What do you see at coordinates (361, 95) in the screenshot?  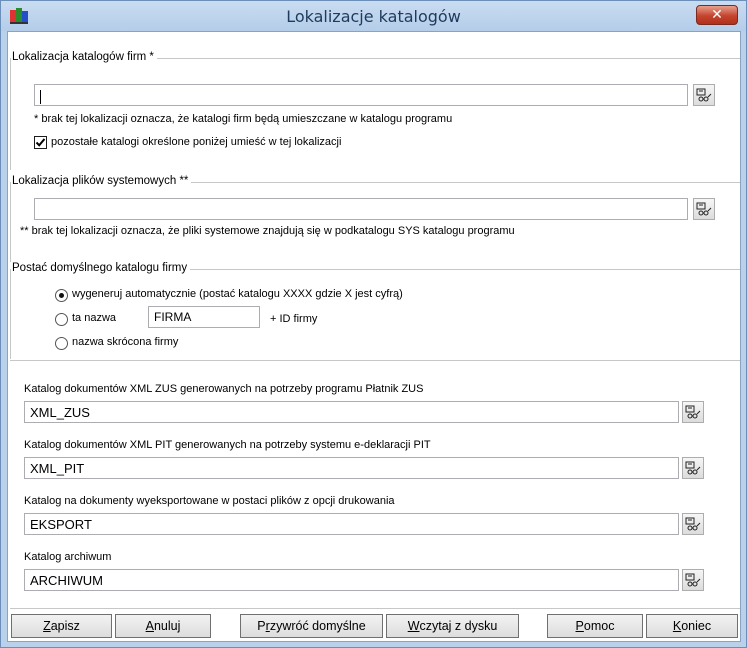 I see `firm-path-input` at bounding box center [361, 95].